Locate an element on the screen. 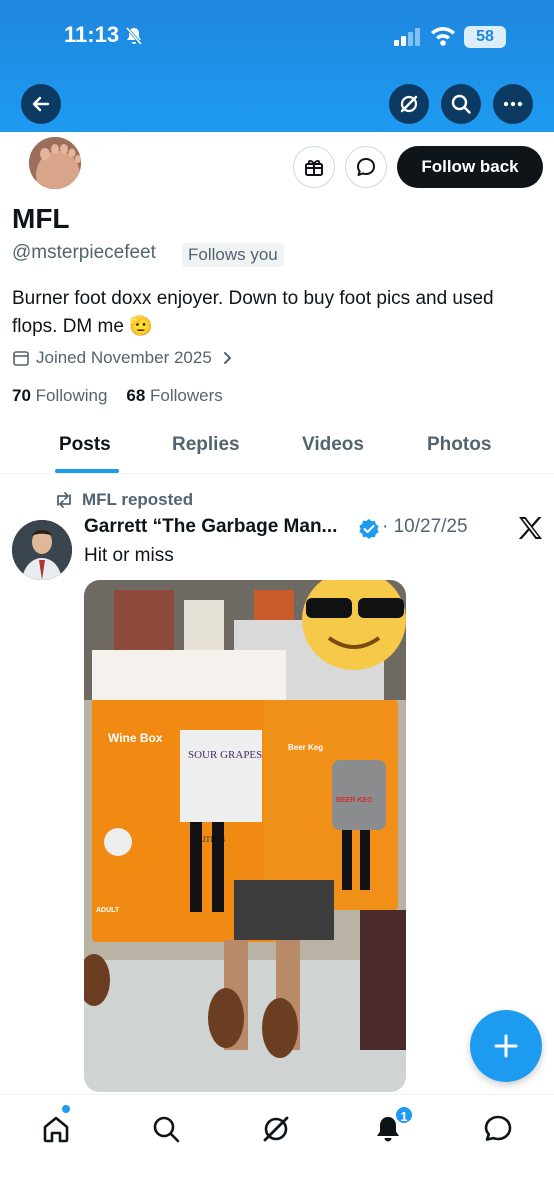  chevron-right-icon is located at coordinates (227, 358).